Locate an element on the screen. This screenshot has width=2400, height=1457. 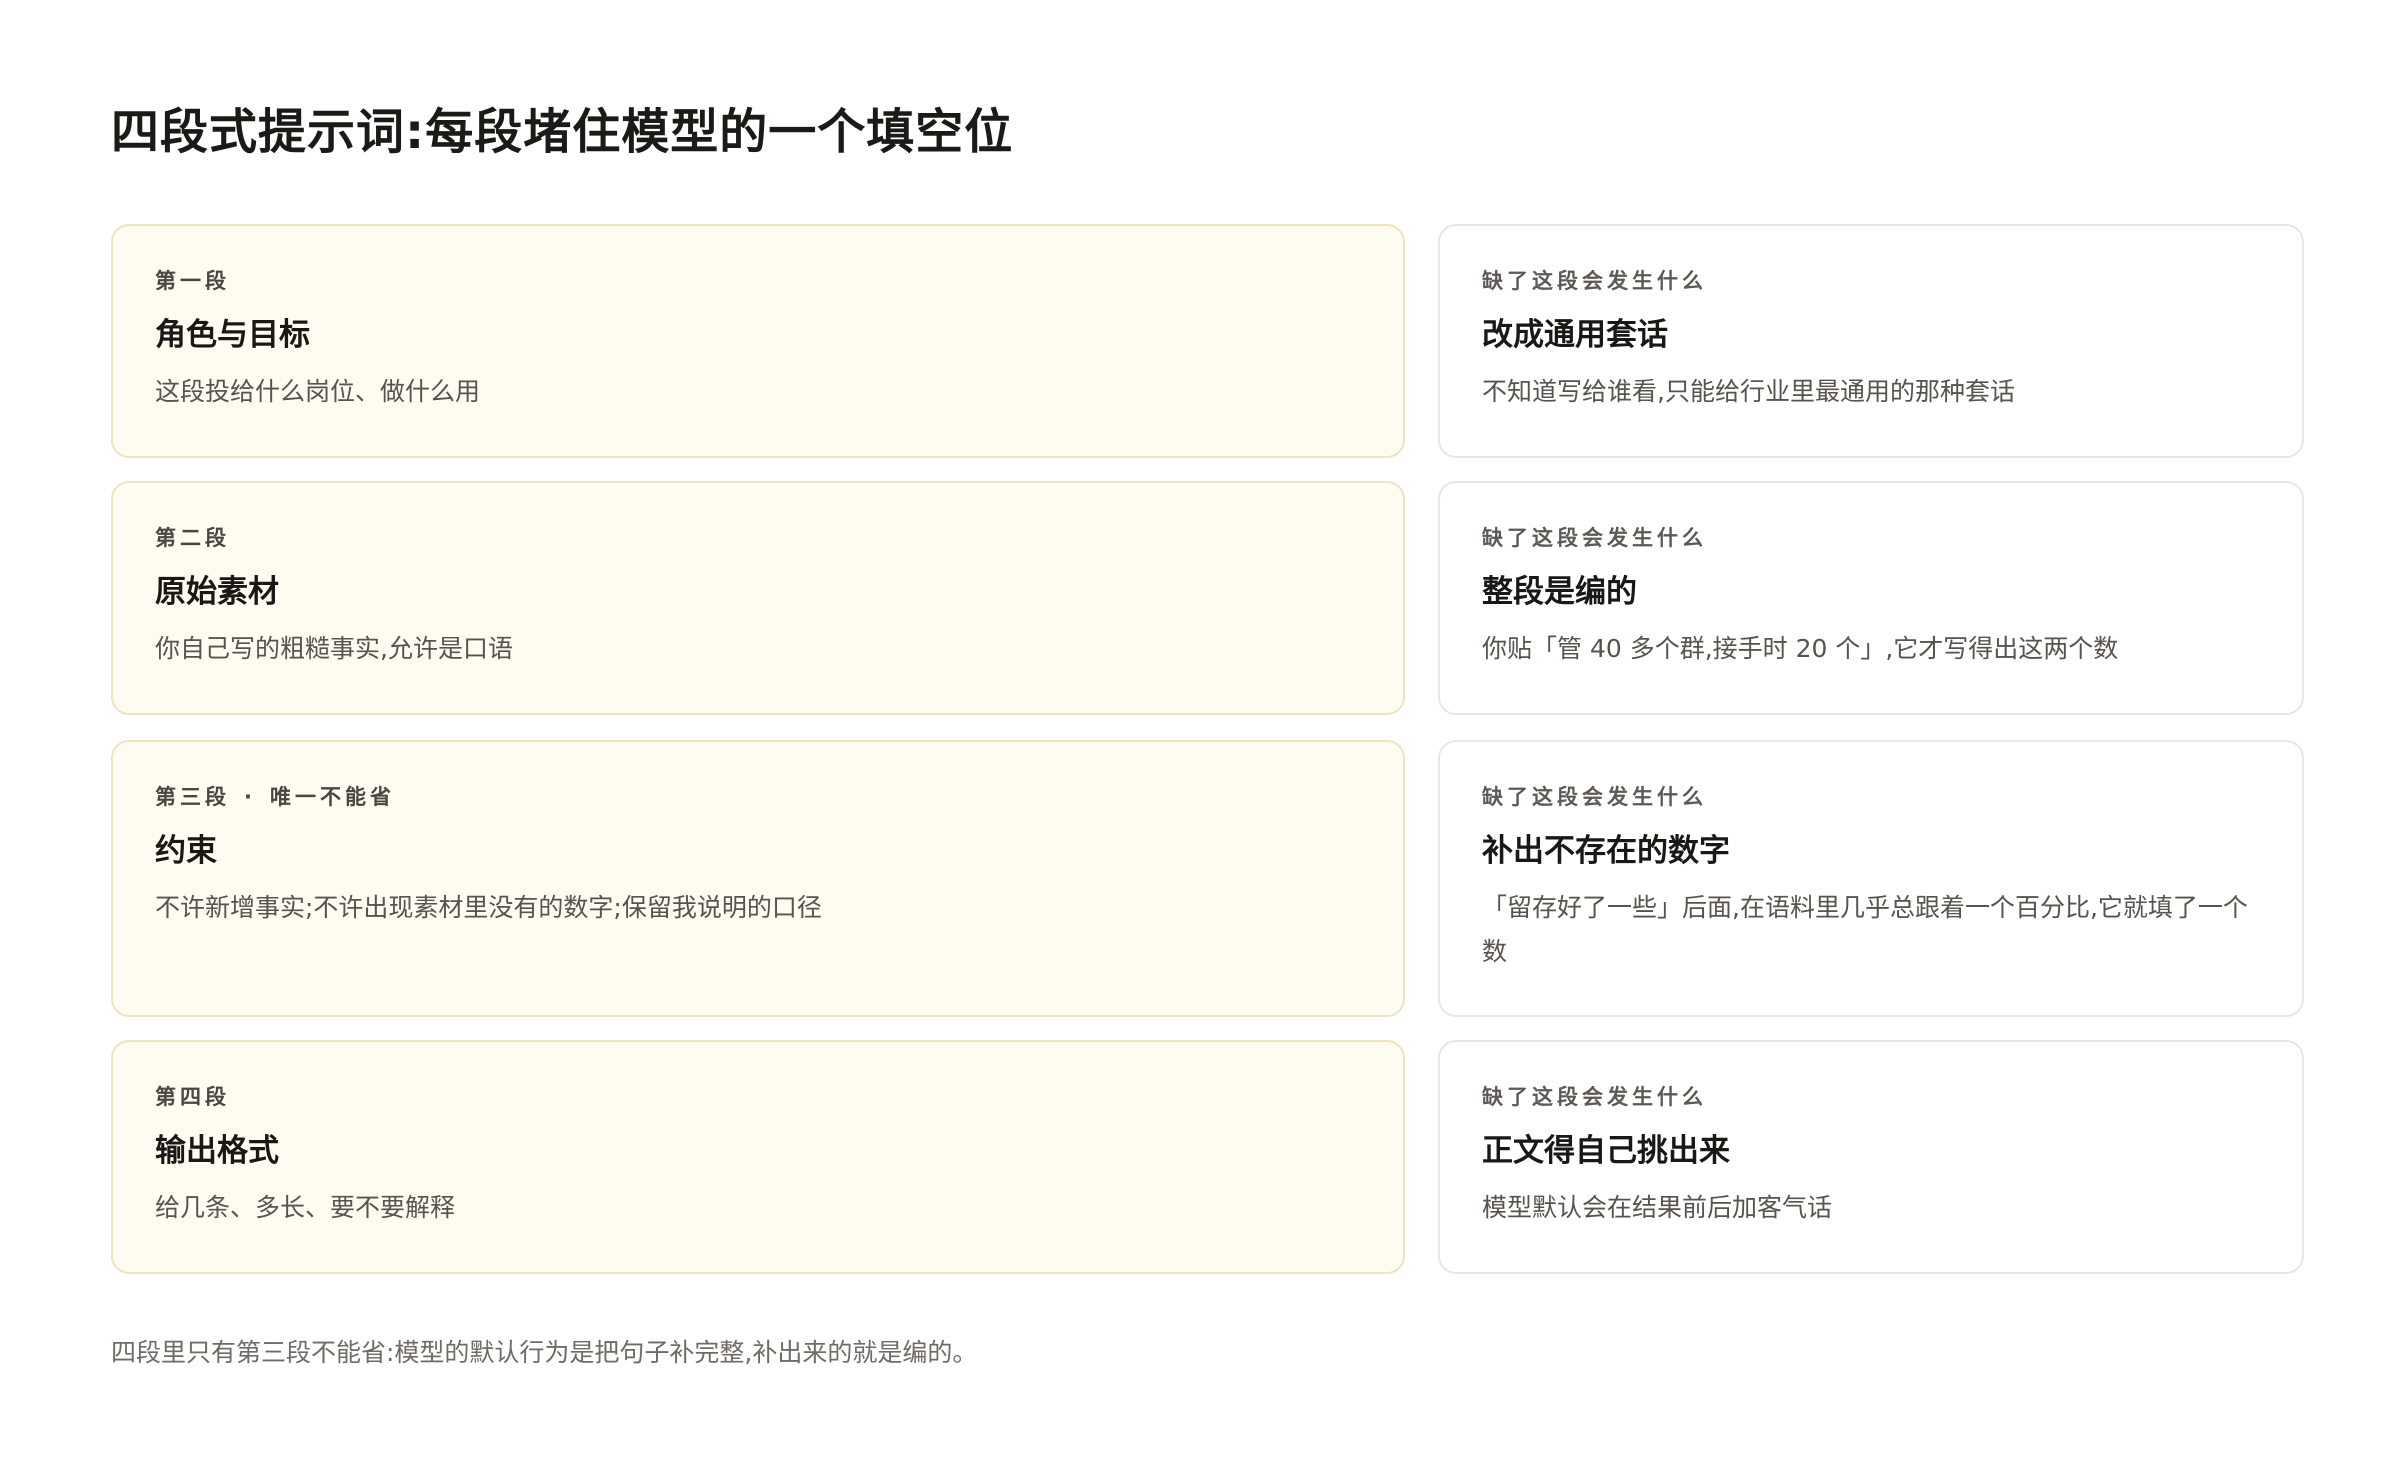
segment-heading: 角色与目标 is located at coordinates (232, 335).